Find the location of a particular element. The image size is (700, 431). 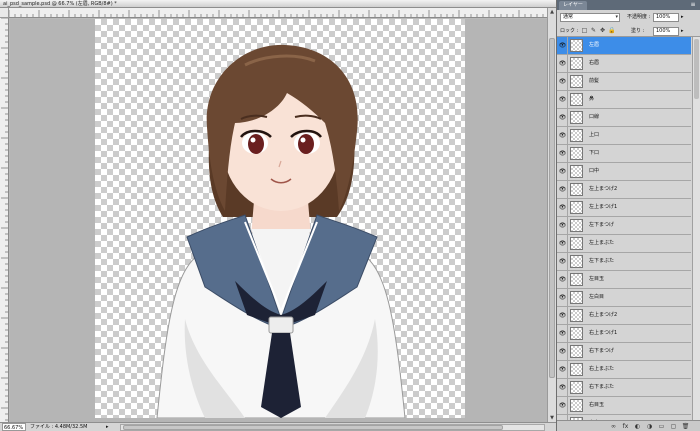

layer-row: 👁 右上まぶた is located at coordinates (624, 370).